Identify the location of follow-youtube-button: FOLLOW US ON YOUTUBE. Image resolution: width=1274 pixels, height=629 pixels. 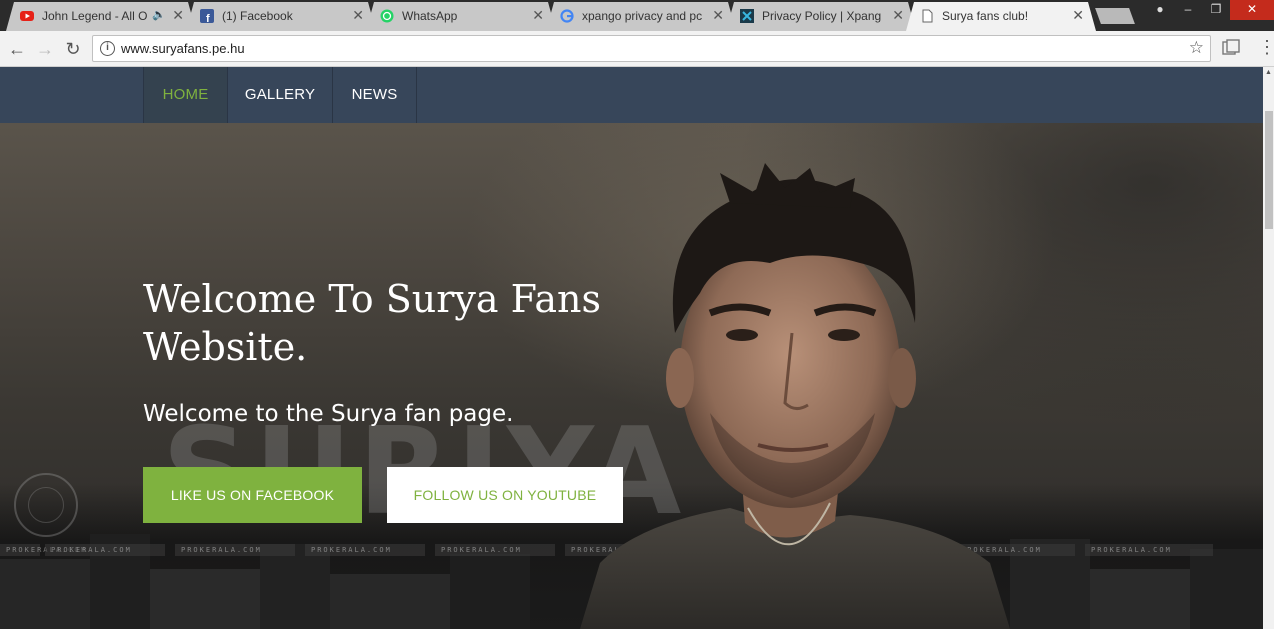
(505, 495).